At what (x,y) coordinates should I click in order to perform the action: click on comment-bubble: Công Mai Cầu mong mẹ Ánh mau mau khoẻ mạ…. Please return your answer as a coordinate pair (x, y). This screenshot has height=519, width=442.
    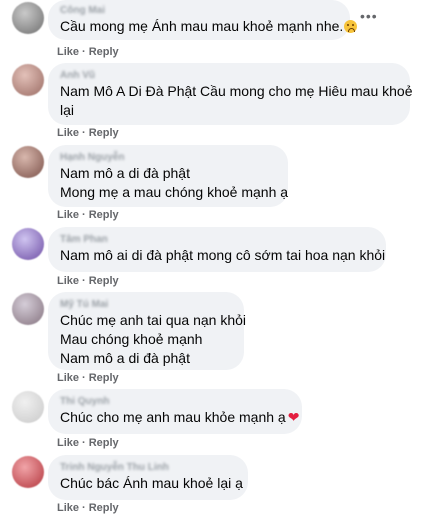
    Looking at the image, I should click on (203, 20).